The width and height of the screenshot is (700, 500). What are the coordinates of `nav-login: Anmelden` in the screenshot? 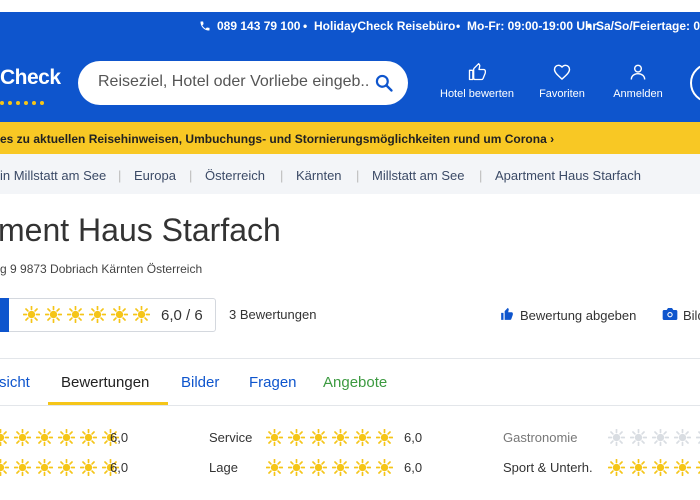 It's located at (638, 81).